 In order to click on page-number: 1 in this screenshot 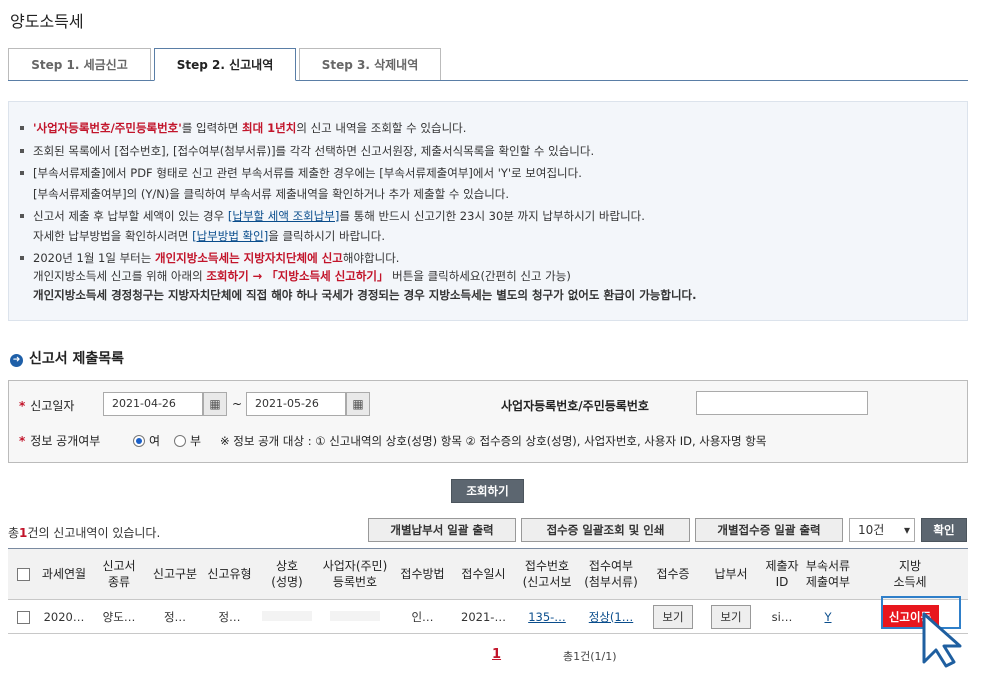, I will do `click(496, 654)`.